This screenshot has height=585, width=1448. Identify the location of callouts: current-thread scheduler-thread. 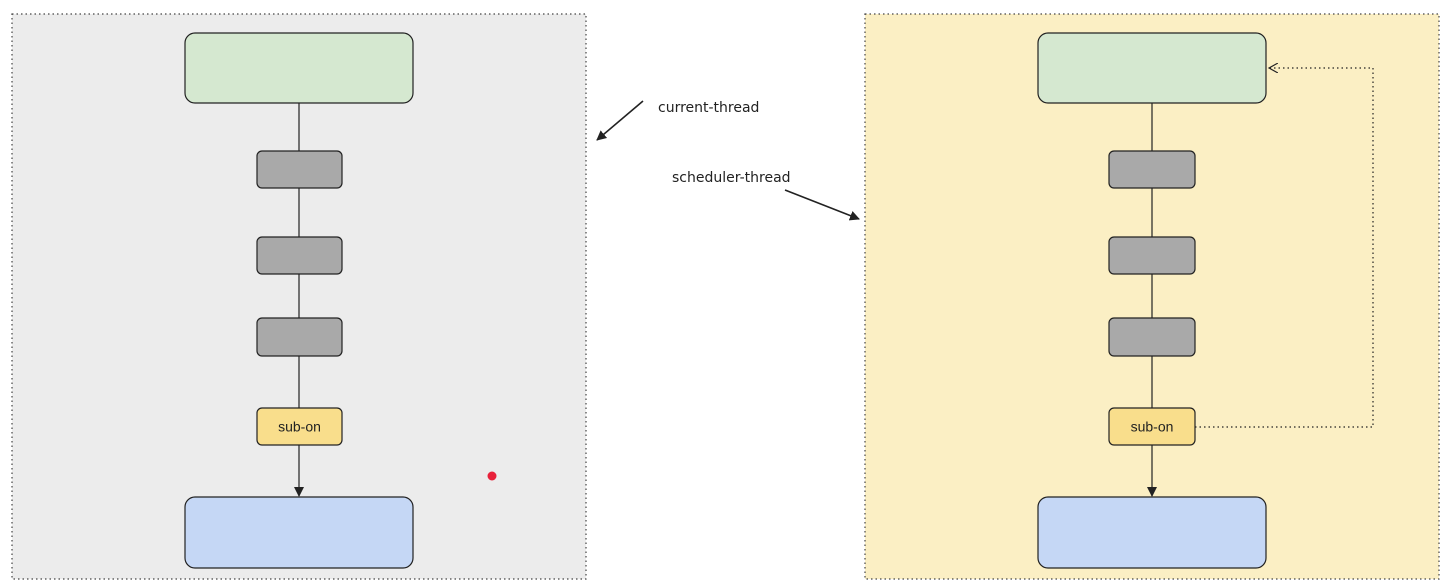
(728, 160).